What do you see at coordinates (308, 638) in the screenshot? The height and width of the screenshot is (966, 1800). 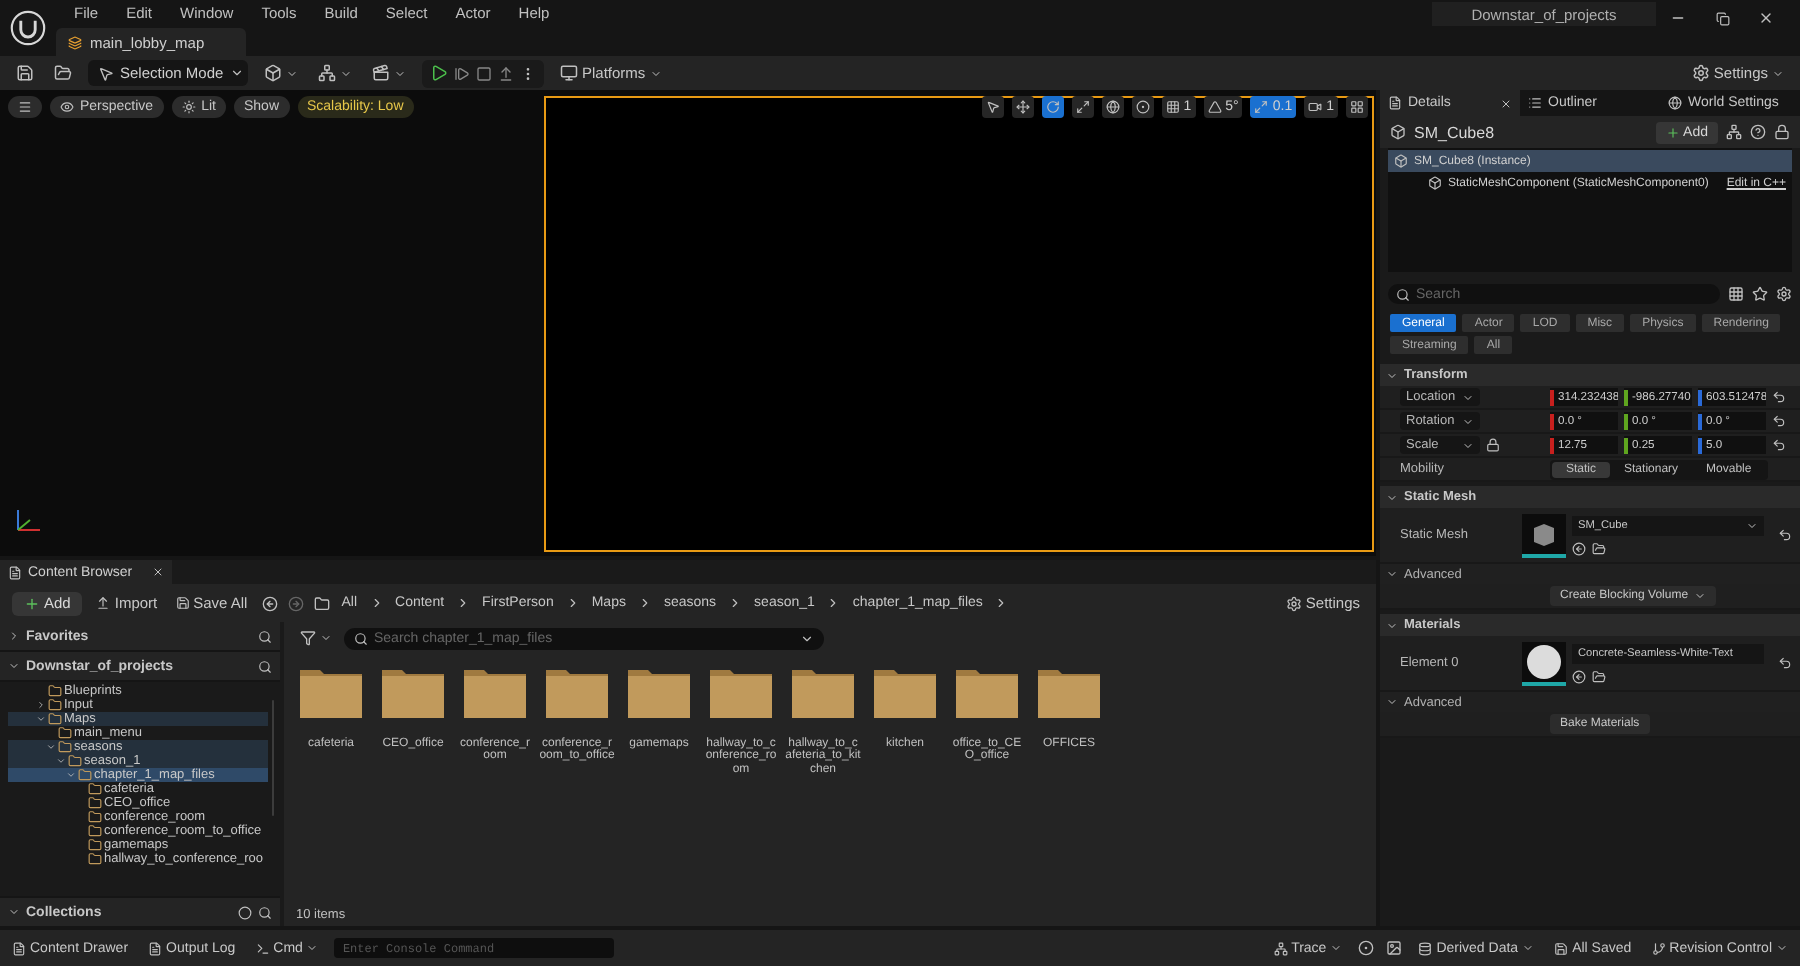 I see `filter-icon` at bounding box center [308, 638].